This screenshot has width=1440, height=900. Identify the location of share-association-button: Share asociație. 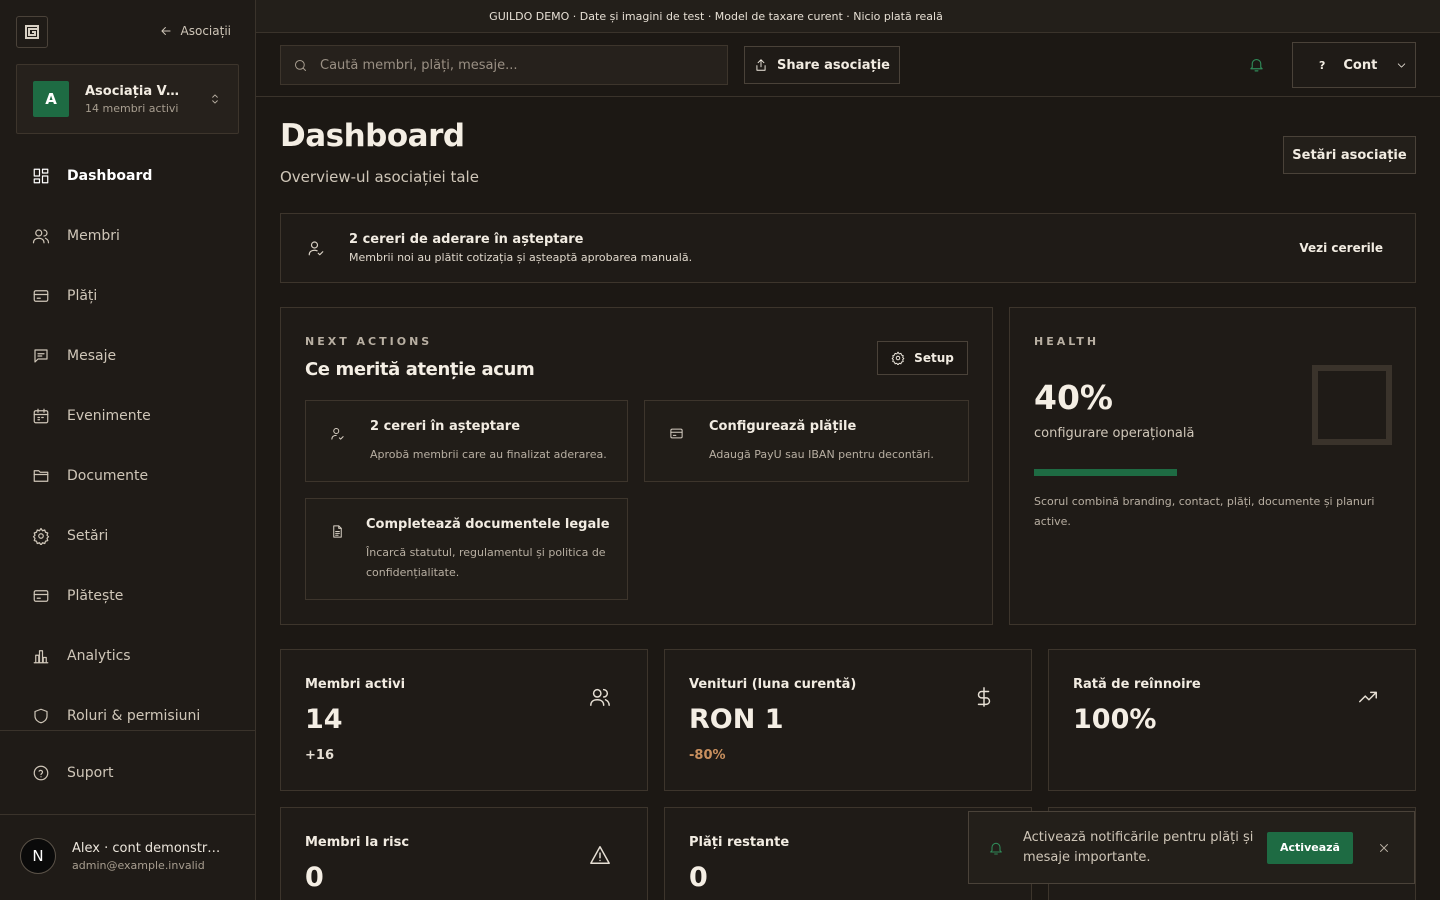
(822, 65).